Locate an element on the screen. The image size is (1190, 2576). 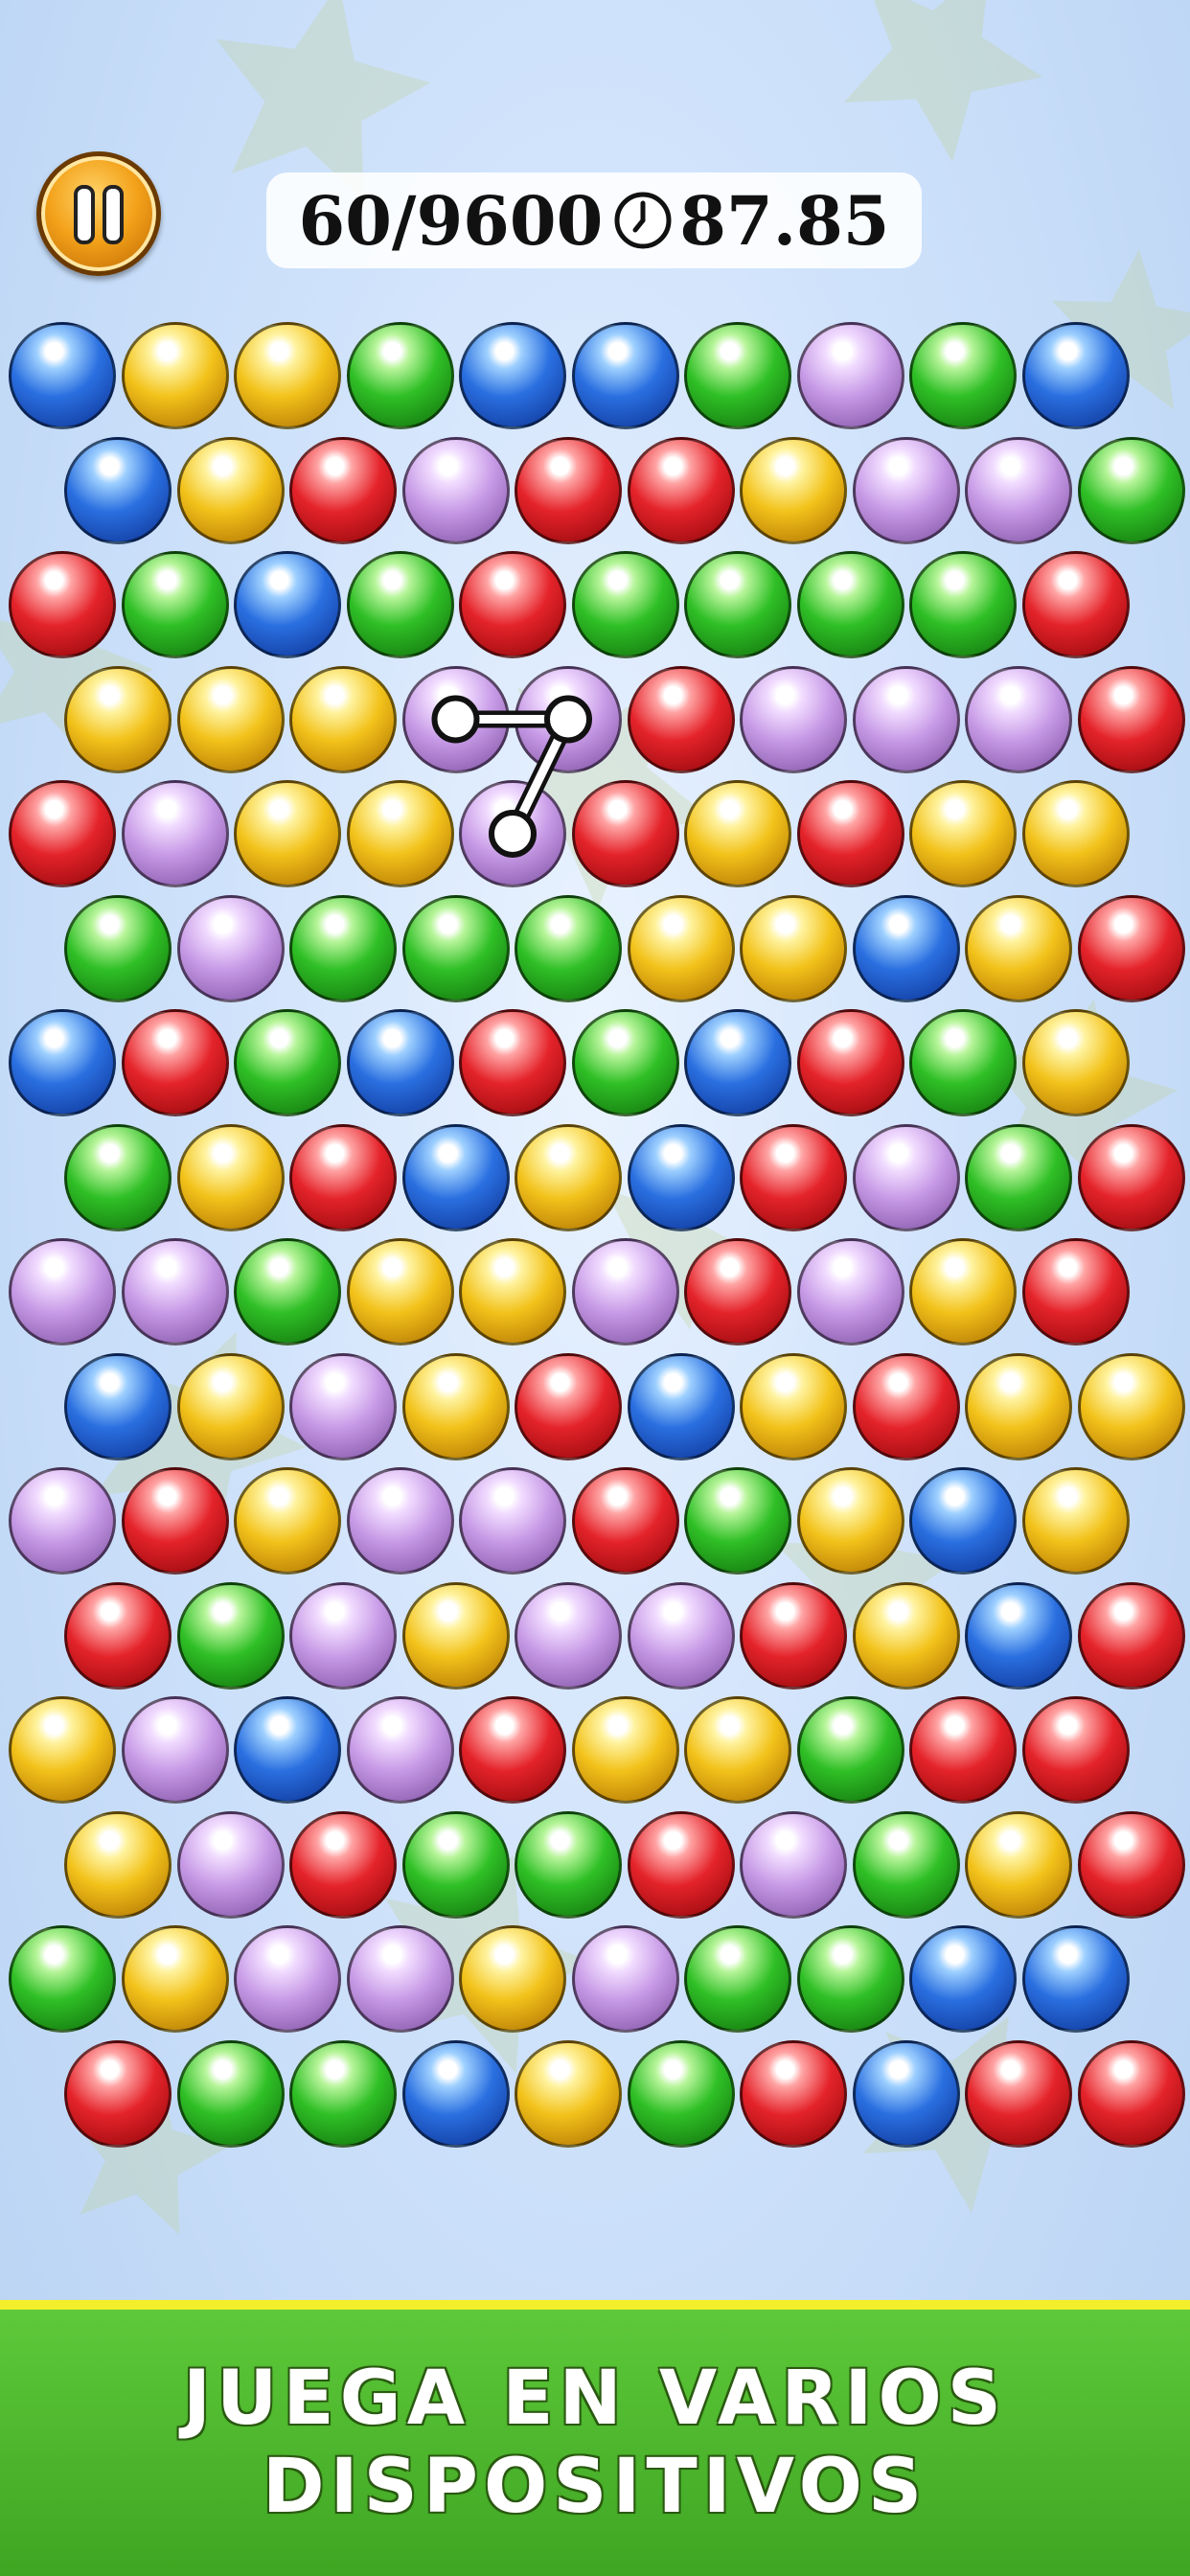
score-panel: 60/9600 87.85 is located at coordinates (594, 220).